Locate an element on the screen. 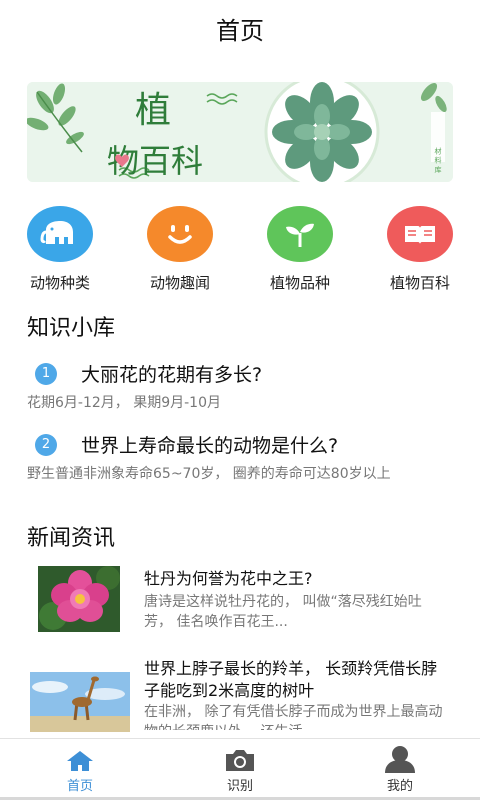 The height and width of the screenshot is (800, 480). banner: 植 物百科 材 料 库 is located at coordinates (240, 132).